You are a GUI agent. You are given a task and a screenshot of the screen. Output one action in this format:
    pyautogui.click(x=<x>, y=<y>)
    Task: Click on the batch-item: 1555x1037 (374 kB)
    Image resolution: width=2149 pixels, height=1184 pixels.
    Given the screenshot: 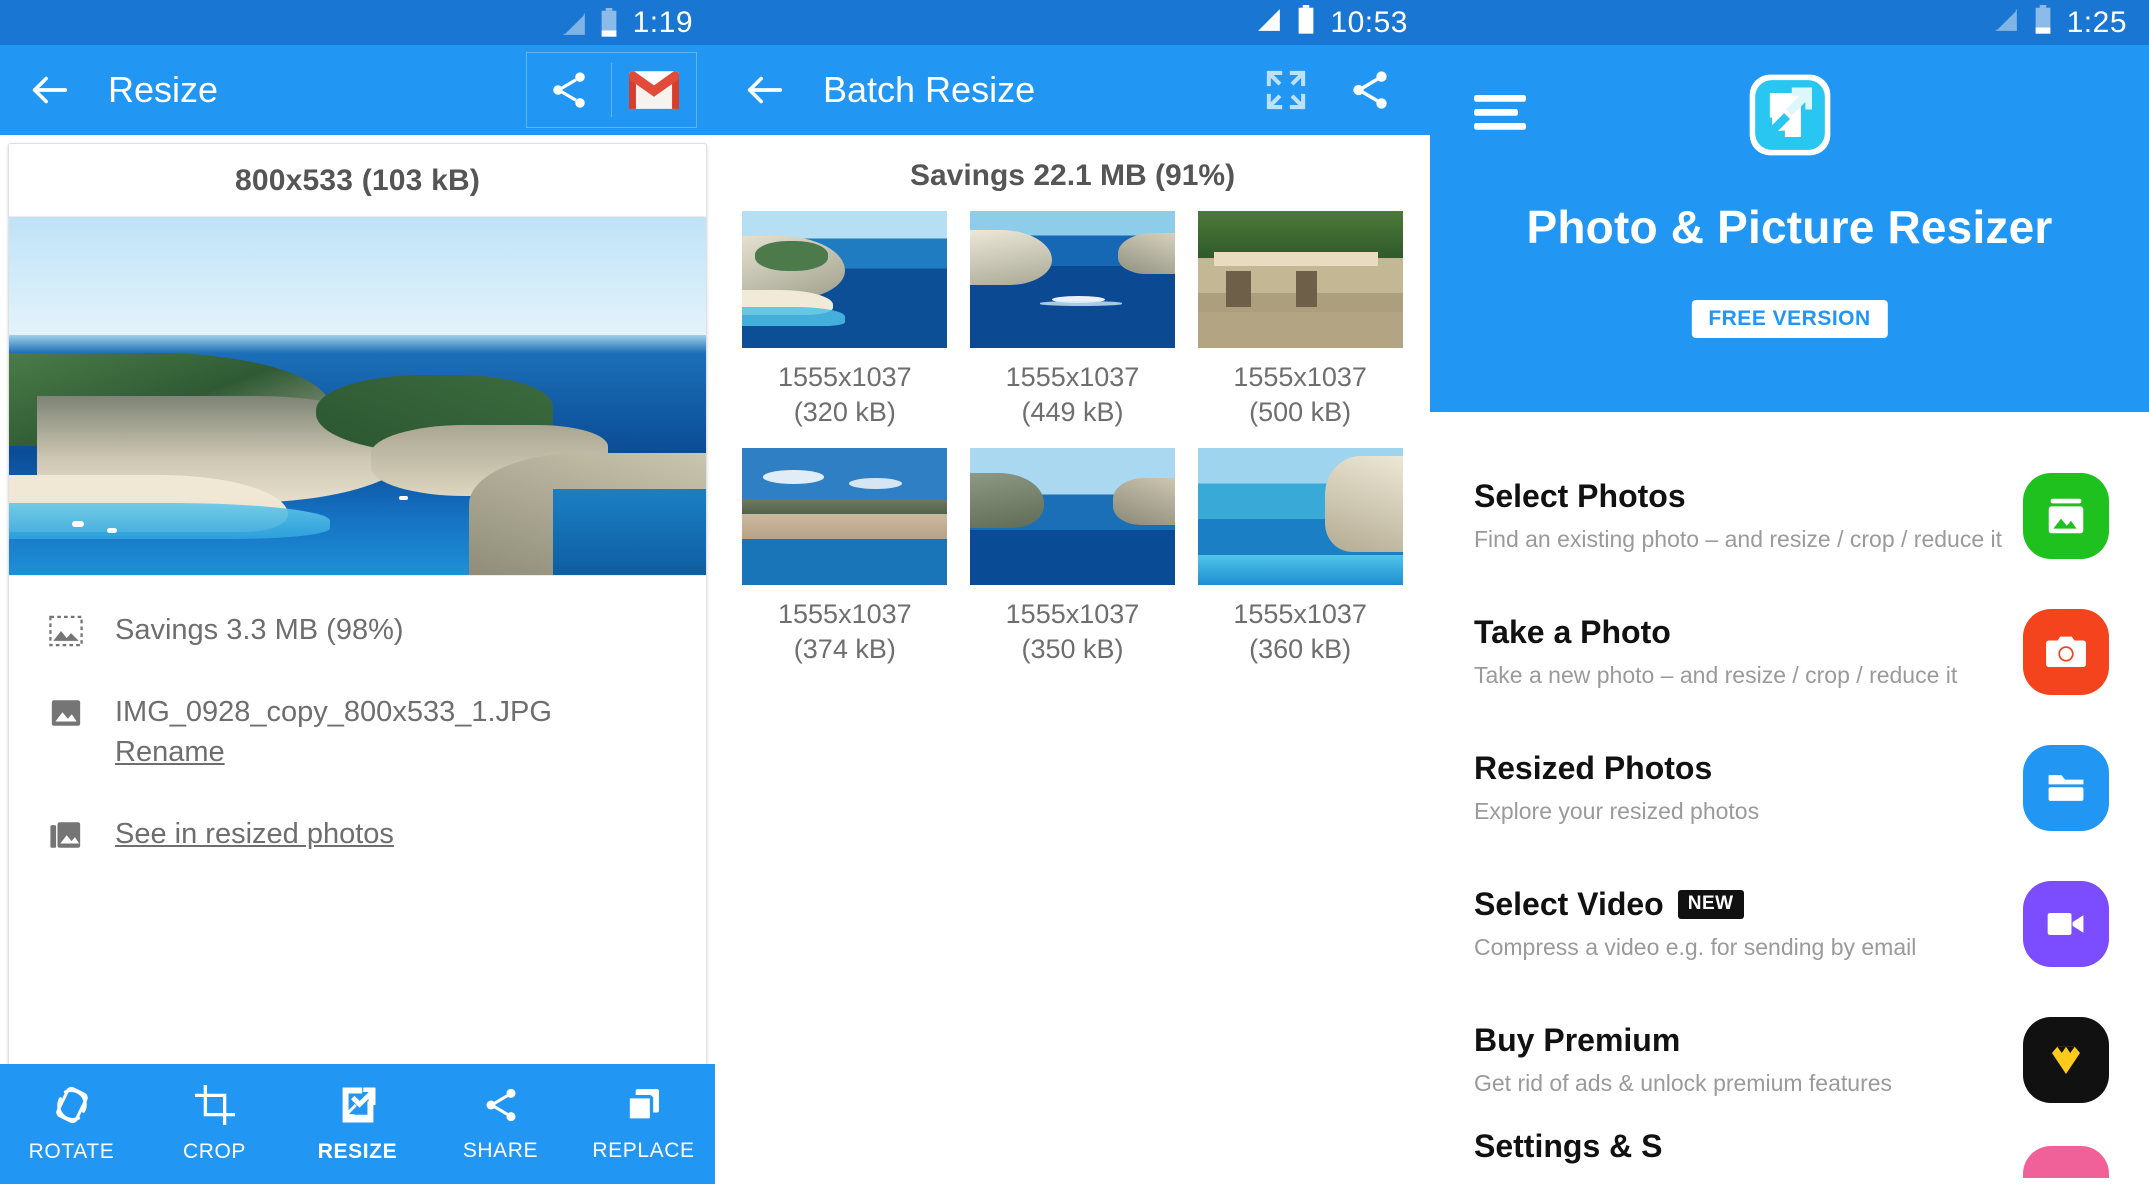 What is the action you would take?
    pyautogui.click(x=845, y=557)
    